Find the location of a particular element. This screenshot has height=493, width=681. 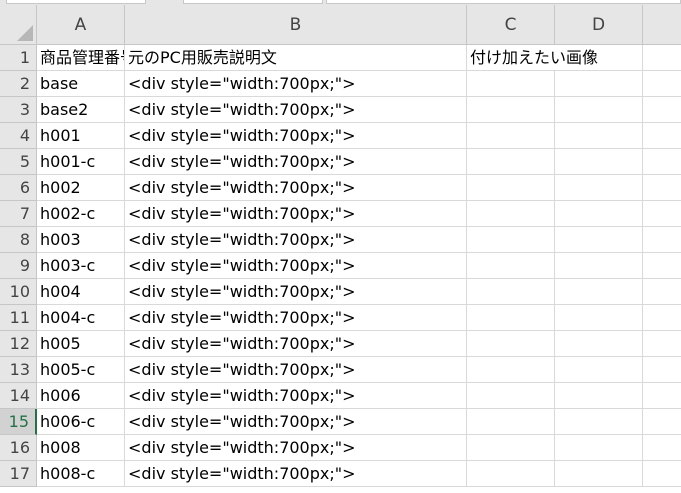

cell-d1 is located at coordinates (599, 58).